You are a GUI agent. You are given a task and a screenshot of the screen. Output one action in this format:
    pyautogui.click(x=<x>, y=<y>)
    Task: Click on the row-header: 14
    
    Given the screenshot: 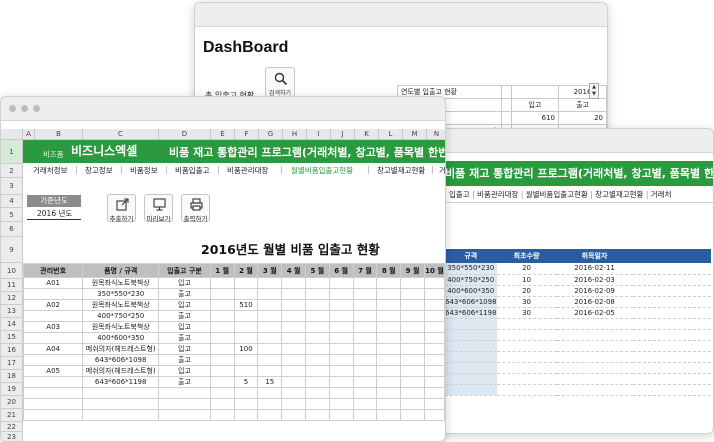 What is the action you would take?
    pyautogui.click(x=12, y=324)
    